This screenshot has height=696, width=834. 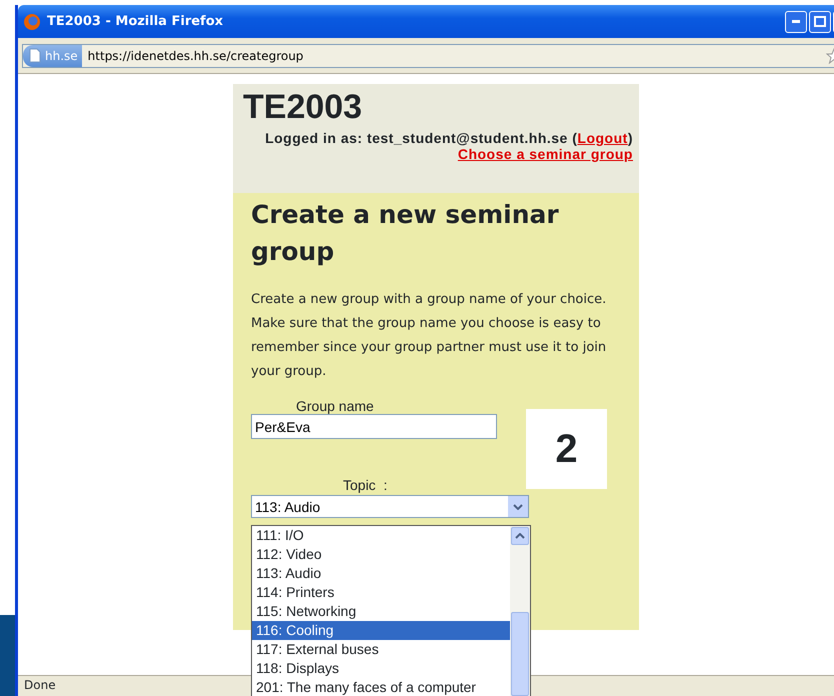 I want to click on step-number: 2, so click(x=566, y=449).